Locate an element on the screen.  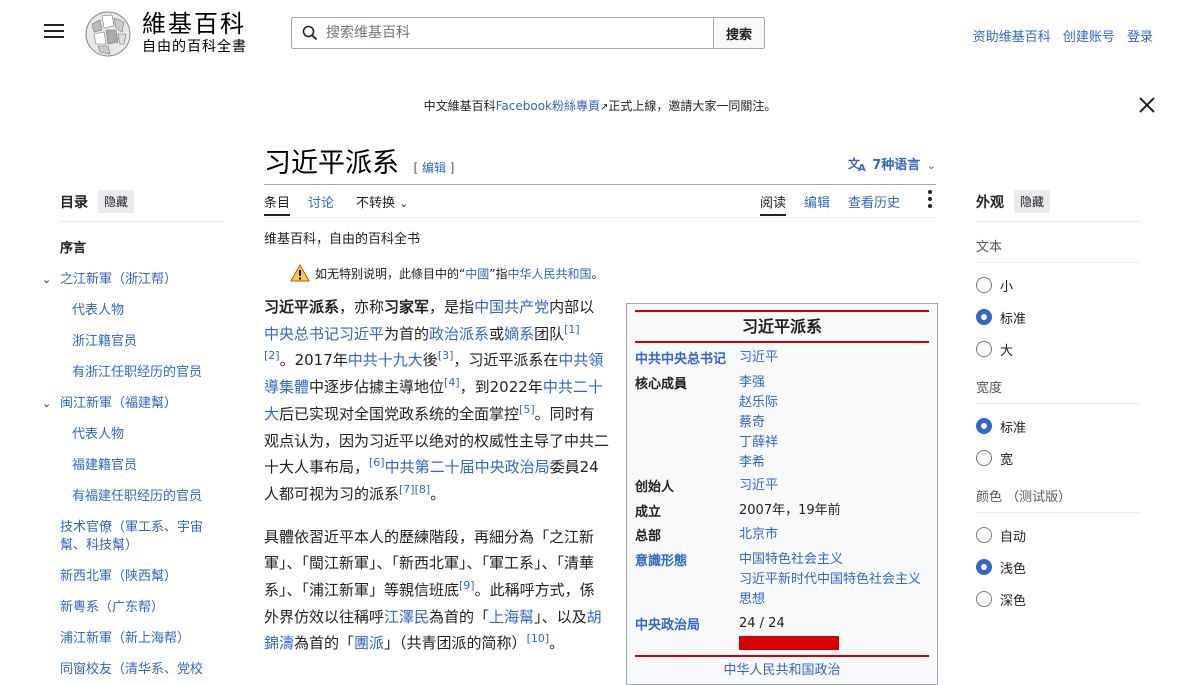
radio-option: 小 is located at coordinates (1058, 285).